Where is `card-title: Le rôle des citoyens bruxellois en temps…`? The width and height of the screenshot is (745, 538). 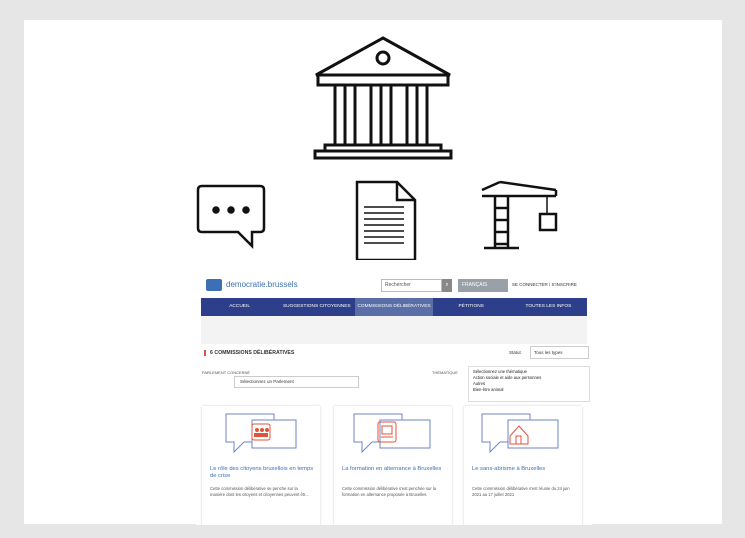
card-title: Le rôle des citoyens bruxellois en temps… is located at coordinates (262, 473).